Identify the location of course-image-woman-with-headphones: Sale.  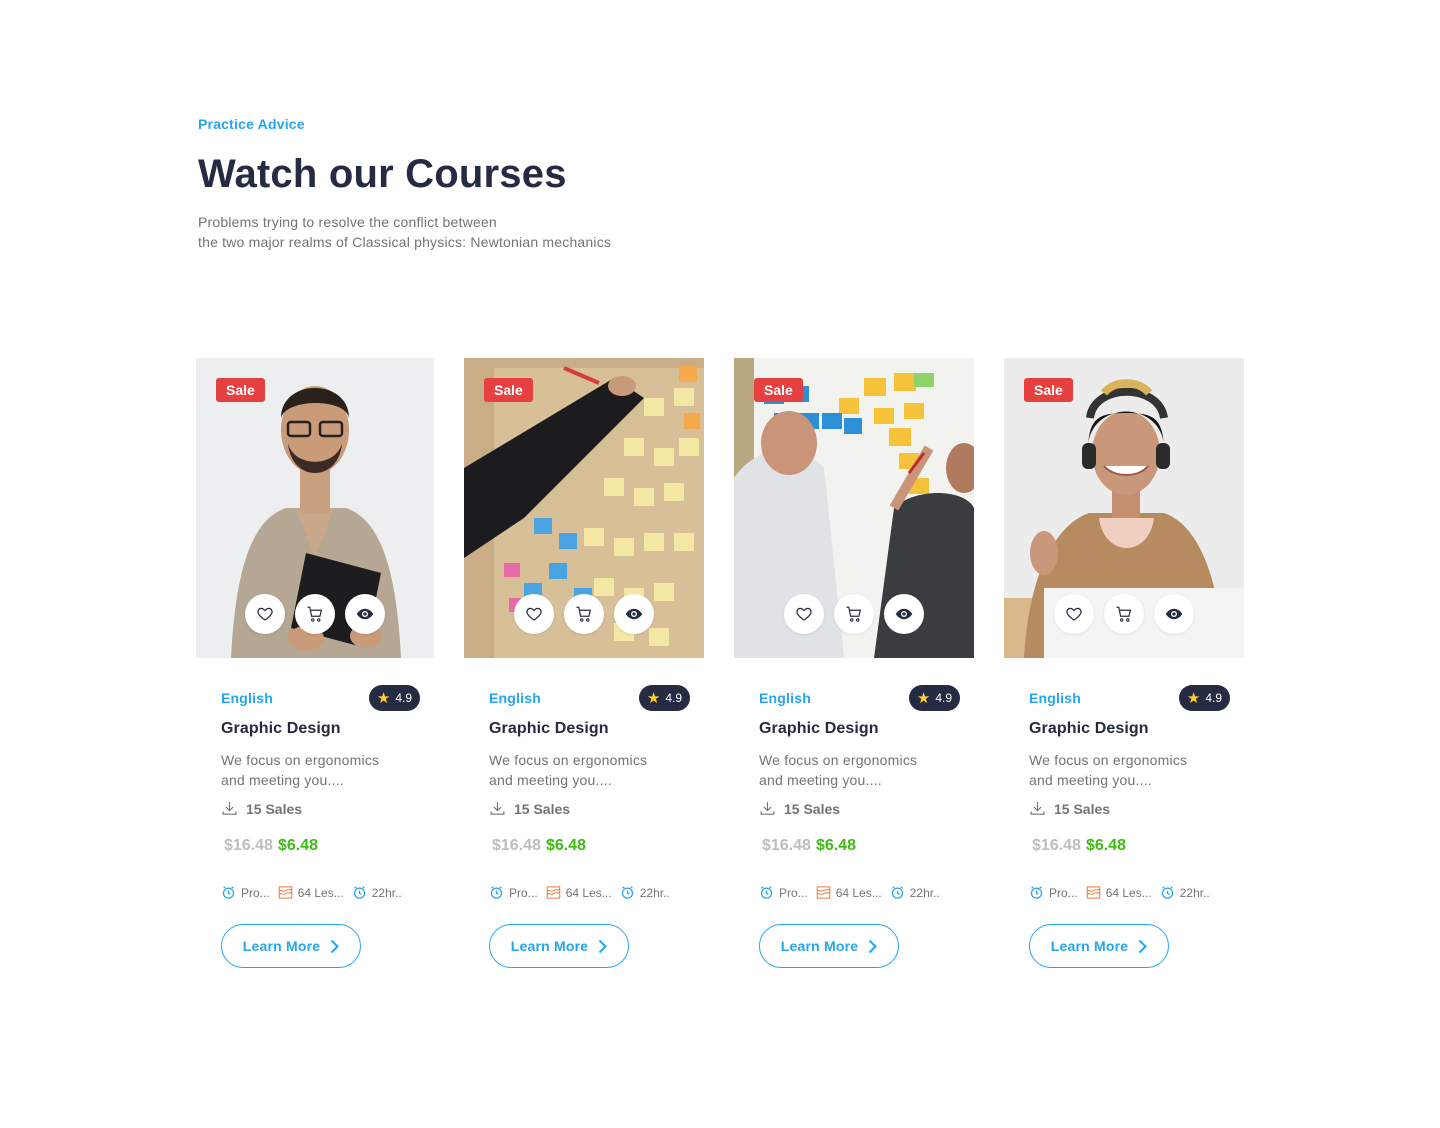
(1124, 508).